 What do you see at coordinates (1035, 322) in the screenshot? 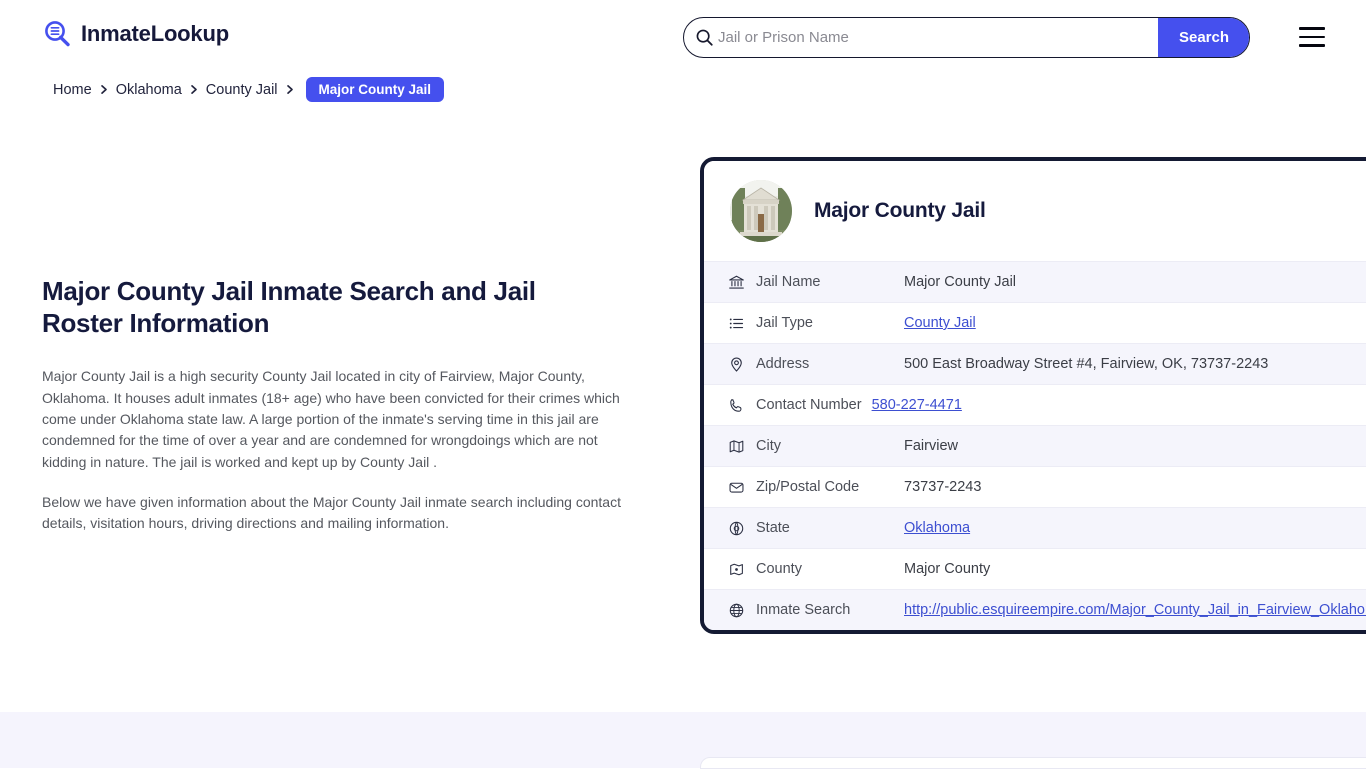
I see `table-row: Jail Type County Jail` at bounding box center [1035, 322].